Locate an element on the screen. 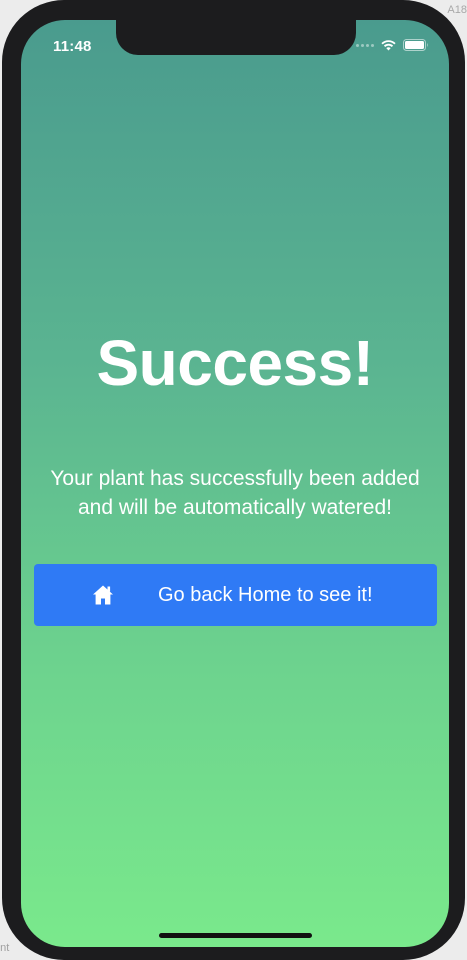 This screenshot has width=467, height=960. device-notch is located at coordinates (236, 37).